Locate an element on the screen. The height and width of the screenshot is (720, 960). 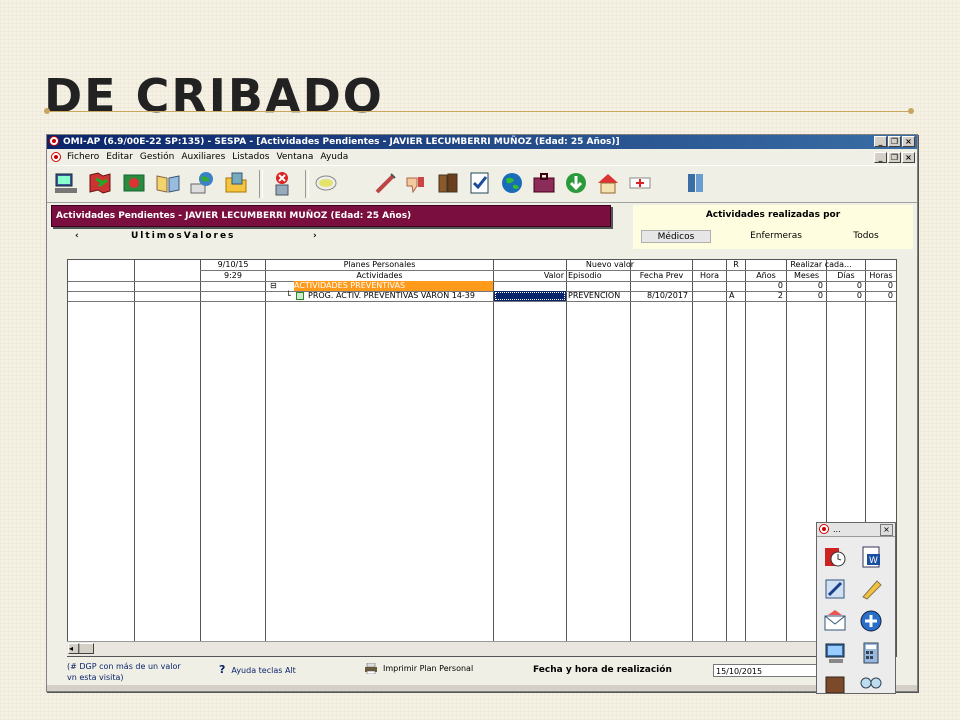
menu-gestion: Gestión is located at coordinates (157, 157).